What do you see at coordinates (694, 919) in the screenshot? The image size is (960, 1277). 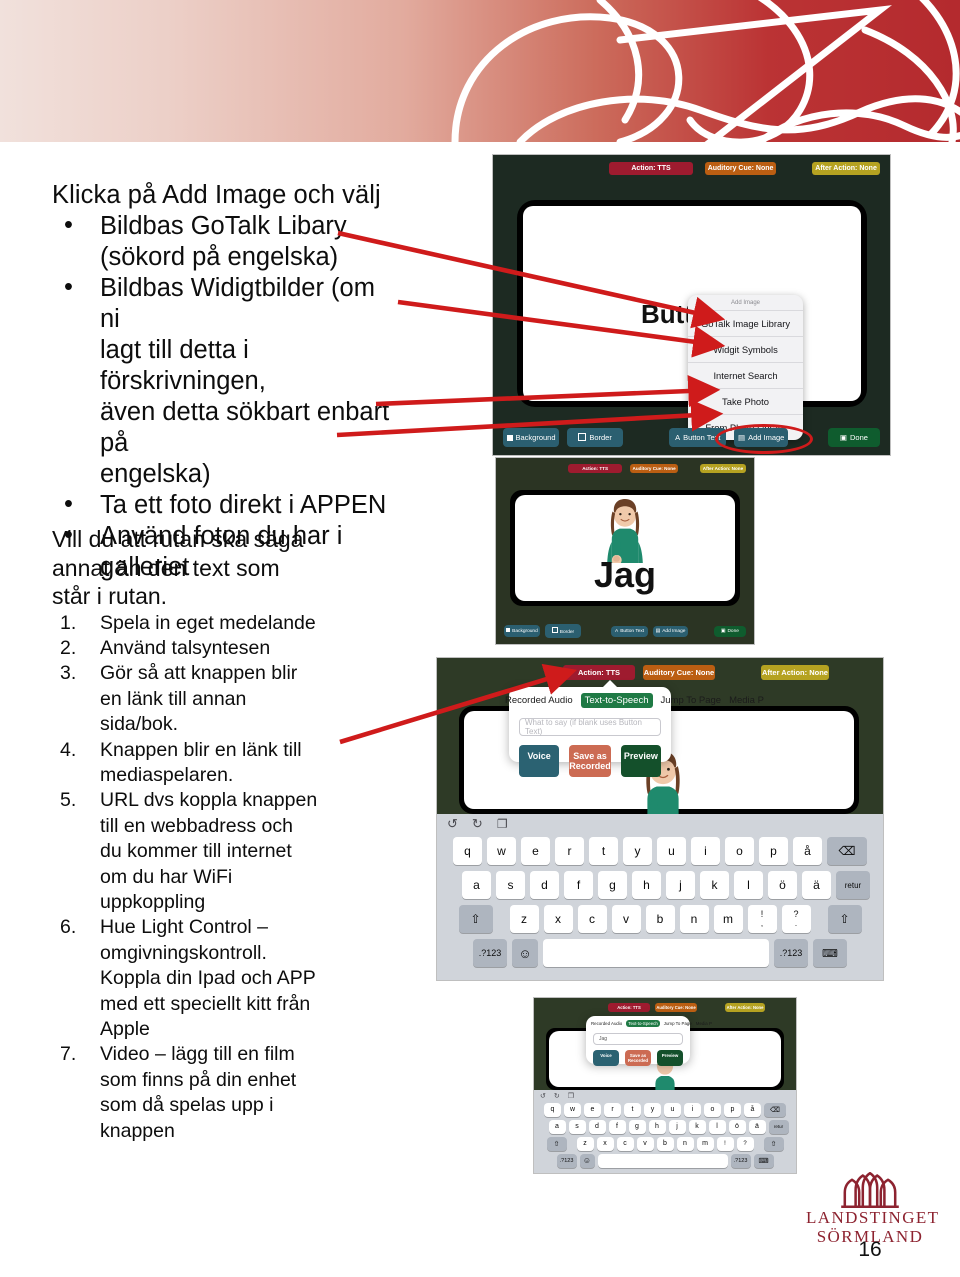 I see `key-n: n` at bounding box center [694, 919].